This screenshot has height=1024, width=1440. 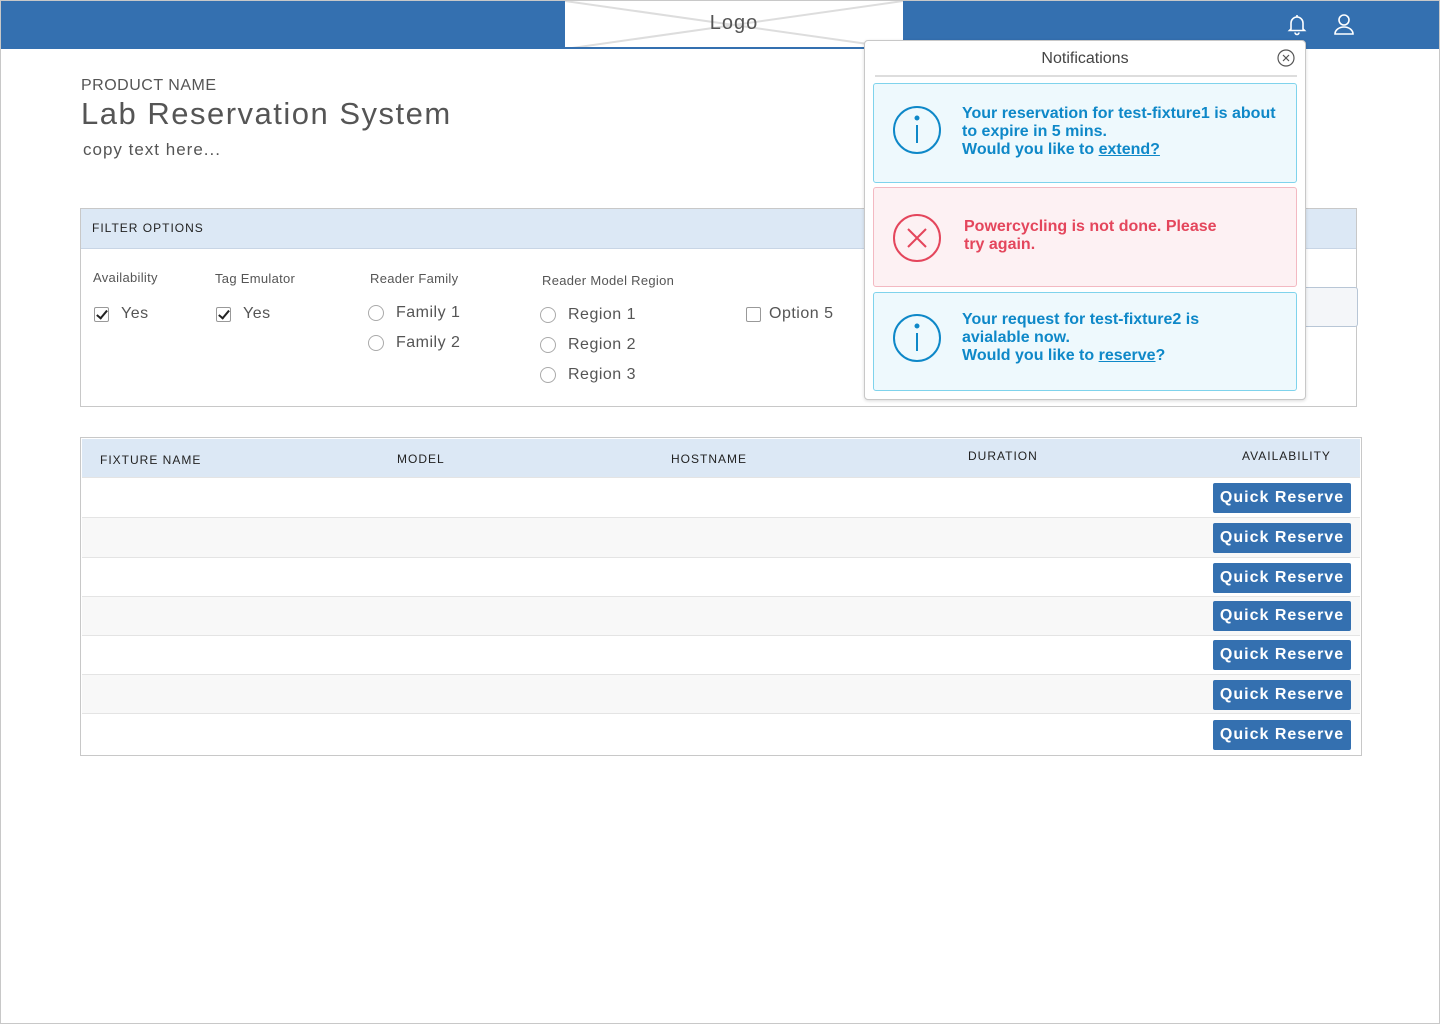 What do you see at coordinates (255, 278) in the screenshot?
I see `tag-emulator-label: Tag Emulator` at bounding box center [255, 278].